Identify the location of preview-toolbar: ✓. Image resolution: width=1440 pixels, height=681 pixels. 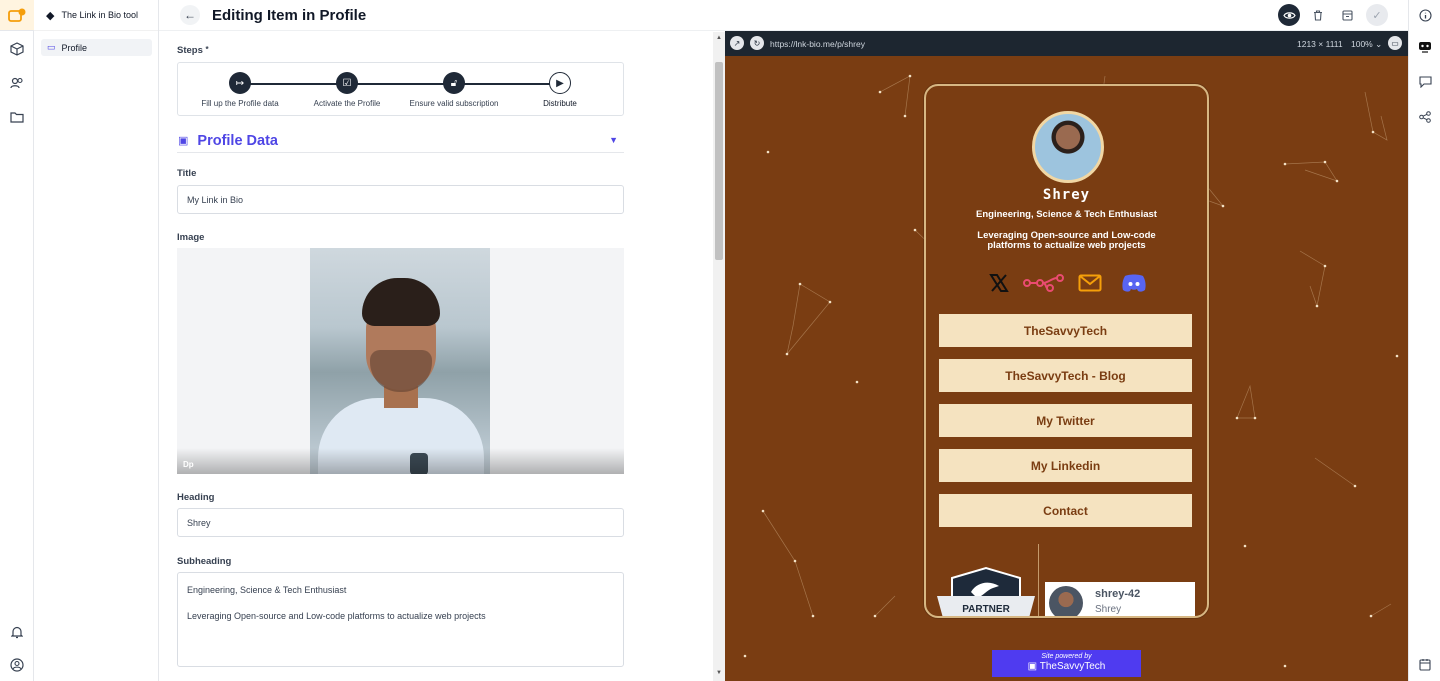
(1066, 15).